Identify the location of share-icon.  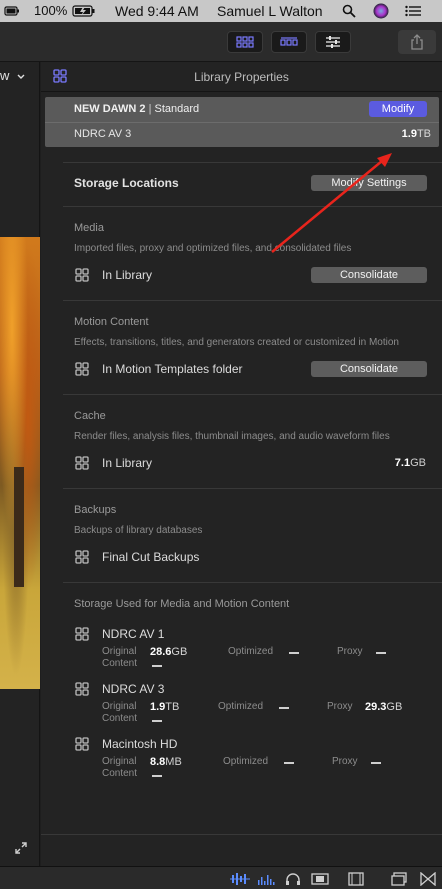
(417, 42).